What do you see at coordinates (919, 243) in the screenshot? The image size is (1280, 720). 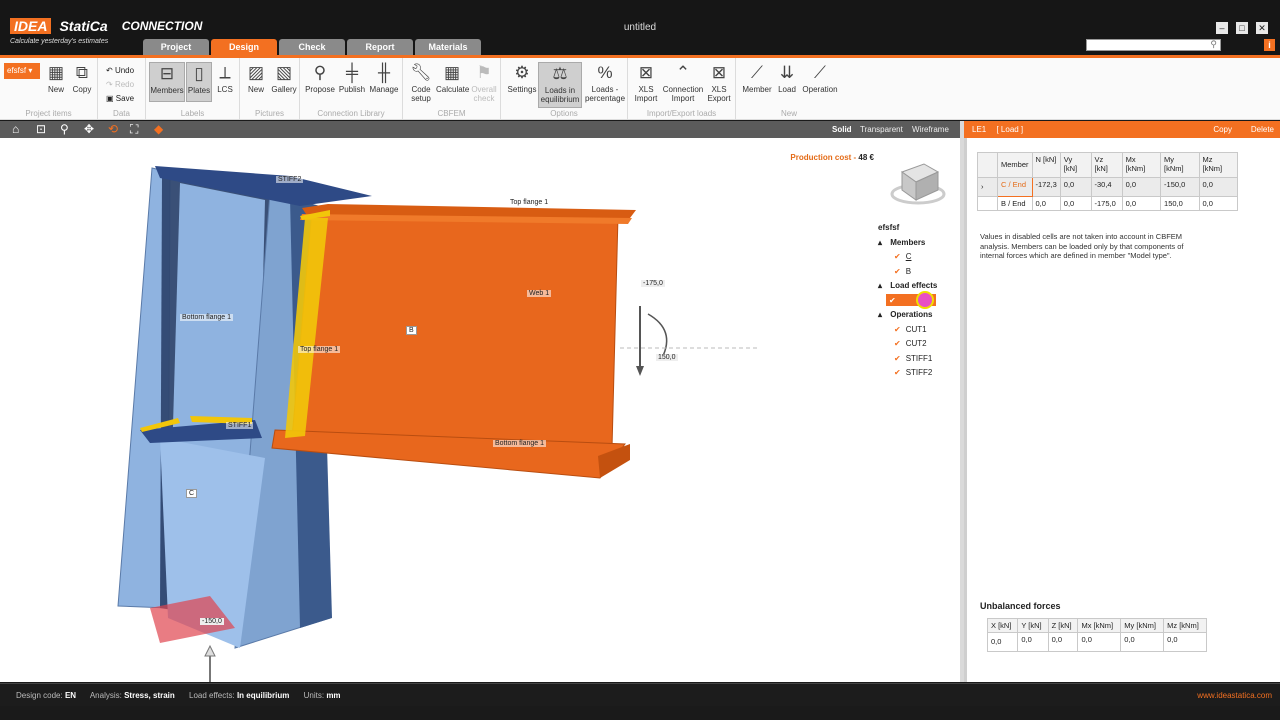 I see `tree-members-node: ▴ Members` at bounding box center [919, 243].